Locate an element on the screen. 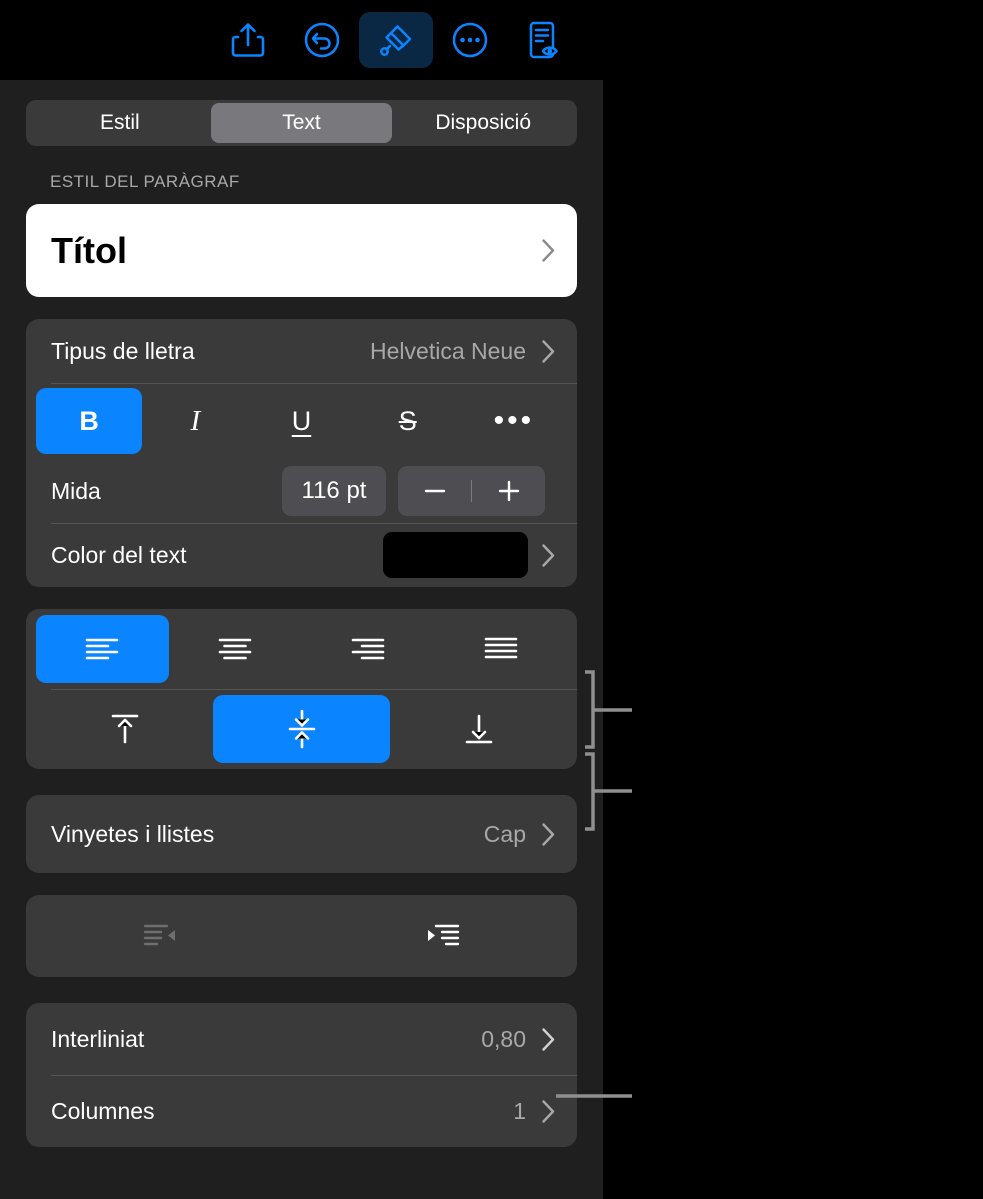 The width and height of the screenshot is (983, 1199). text-style-buttons: B I U S ••• is located at coordinates (301, 421).